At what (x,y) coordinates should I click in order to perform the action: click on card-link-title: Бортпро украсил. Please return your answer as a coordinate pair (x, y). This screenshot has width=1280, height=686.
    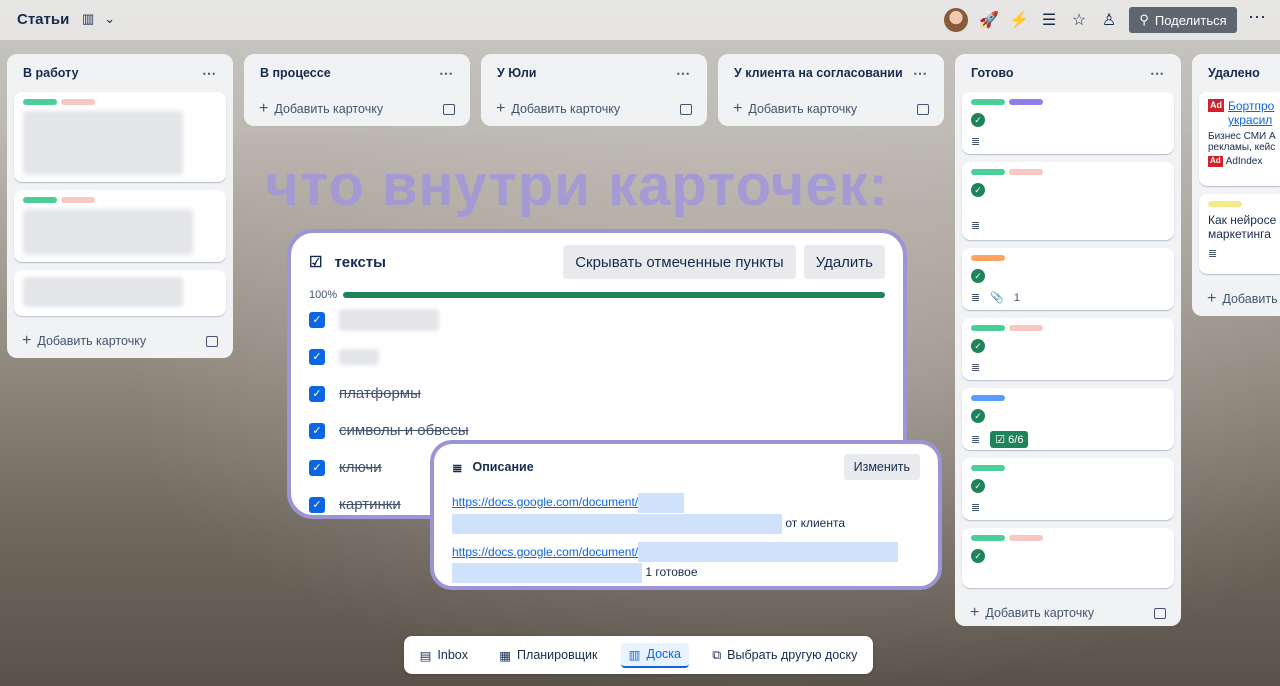
    Looking at the image, I should click on (1252, 113).